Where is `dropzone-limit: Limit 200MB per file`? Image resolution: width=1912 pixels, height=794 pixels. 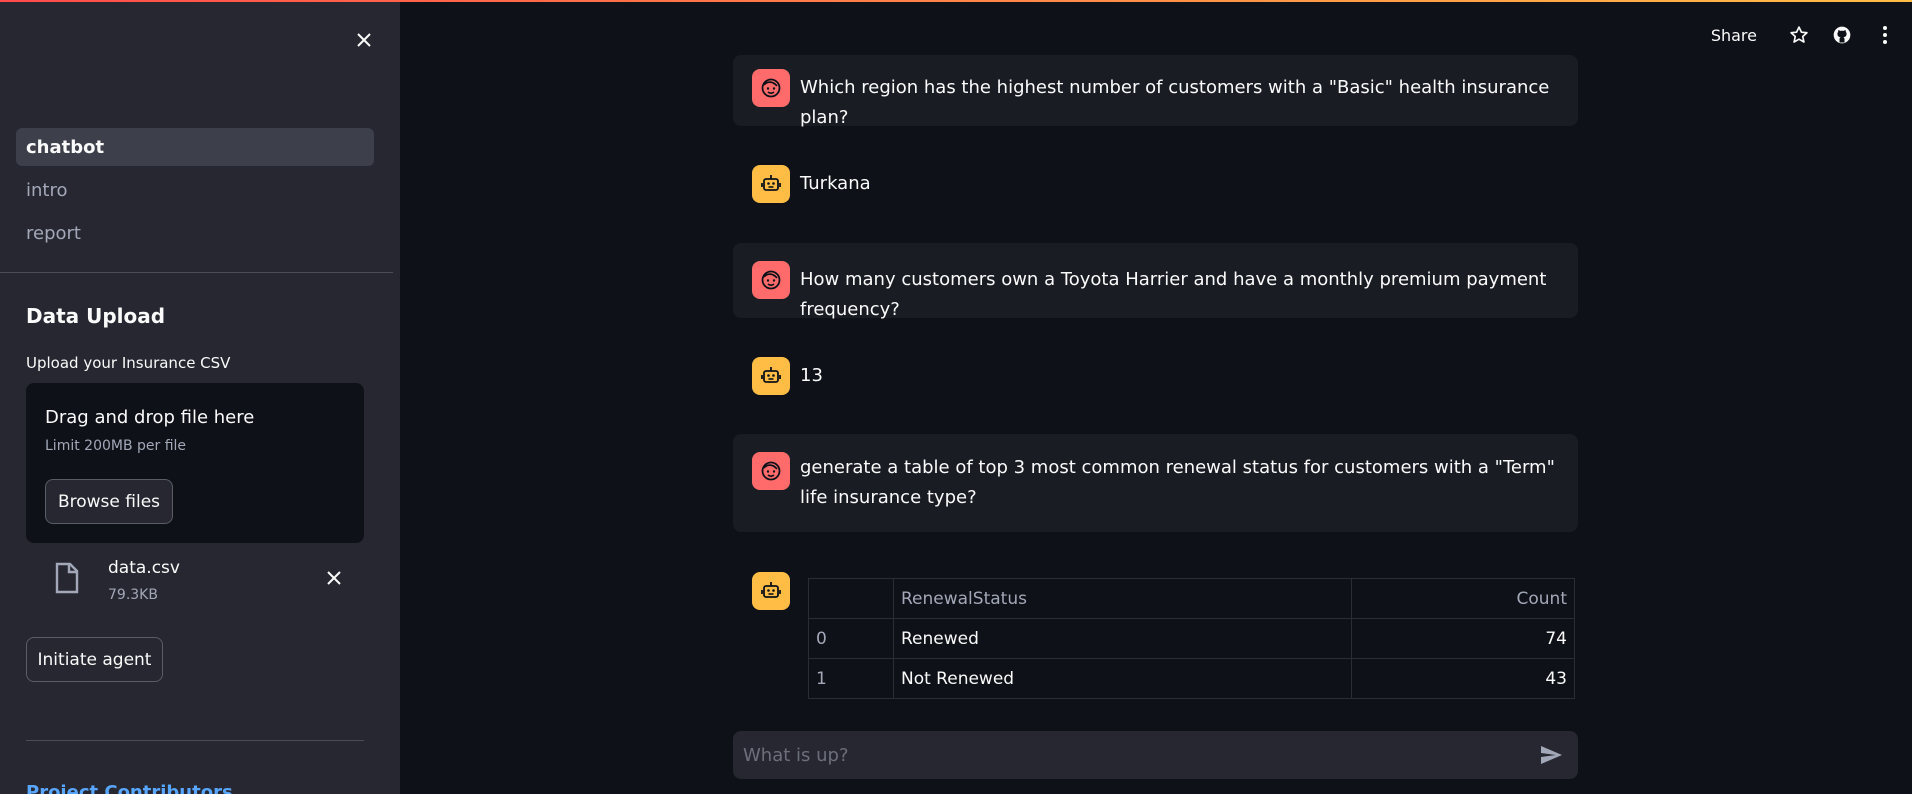 dropzone-limit: Limit 200MB per file is located at coordinates (116, 446).